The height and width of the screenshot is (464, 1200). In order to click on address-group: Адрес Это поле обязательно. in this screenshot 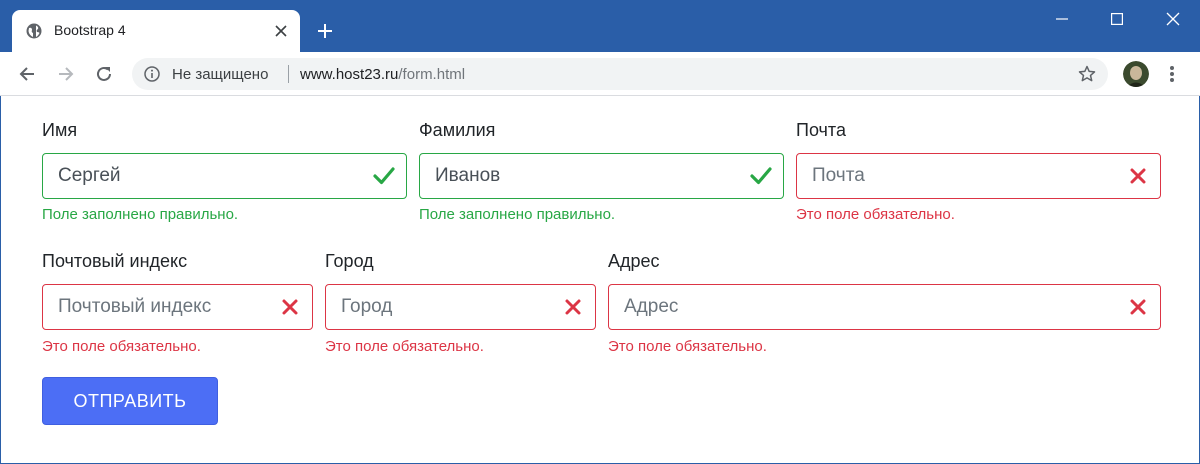, I will do `click(884, 306)`.